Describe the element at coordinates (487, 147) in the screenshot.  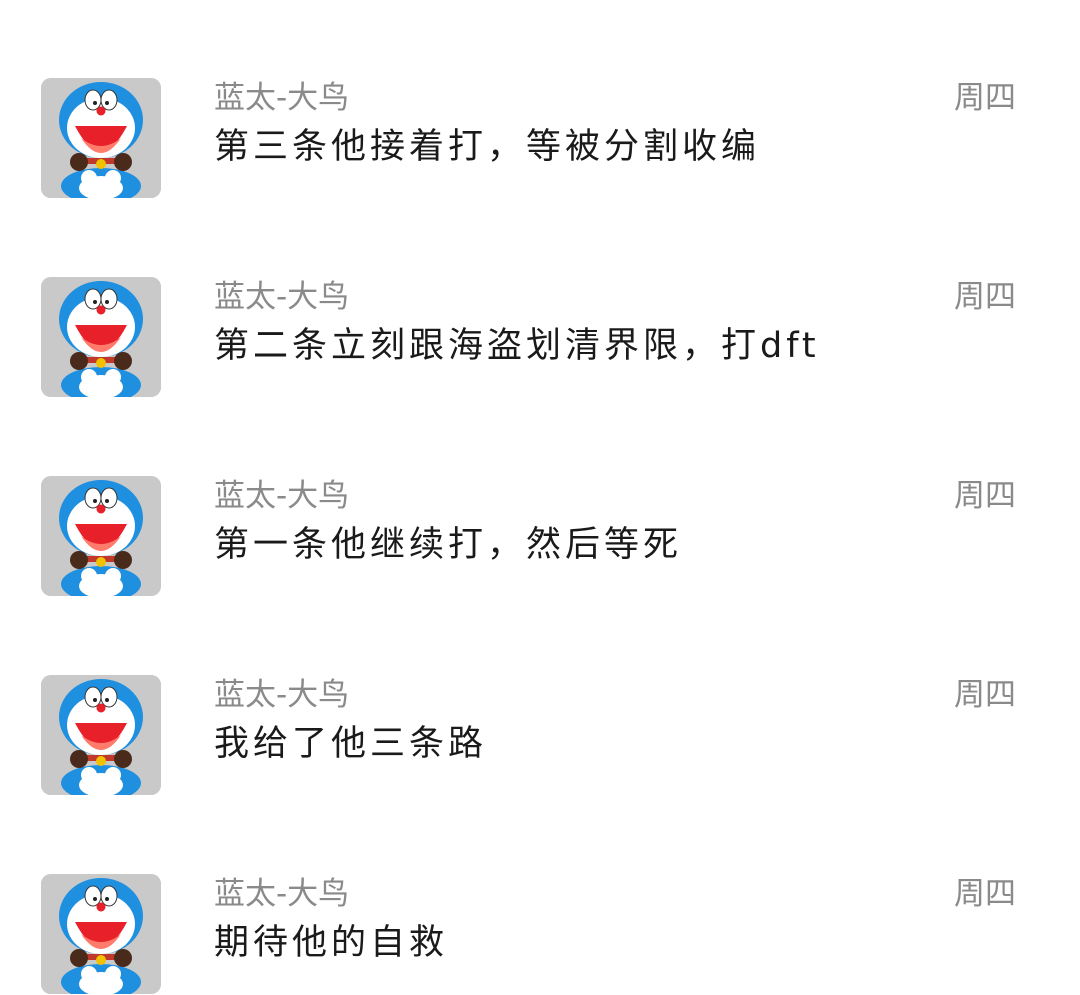
I see `message-preview: 第三条他接着打，等被分割收编` at that location.